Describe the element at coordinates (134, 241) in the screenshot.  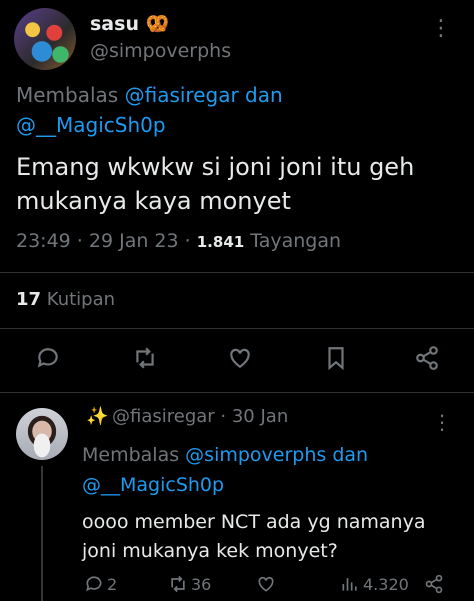
I see `tweet-date: 29 Jan 23` at that location.